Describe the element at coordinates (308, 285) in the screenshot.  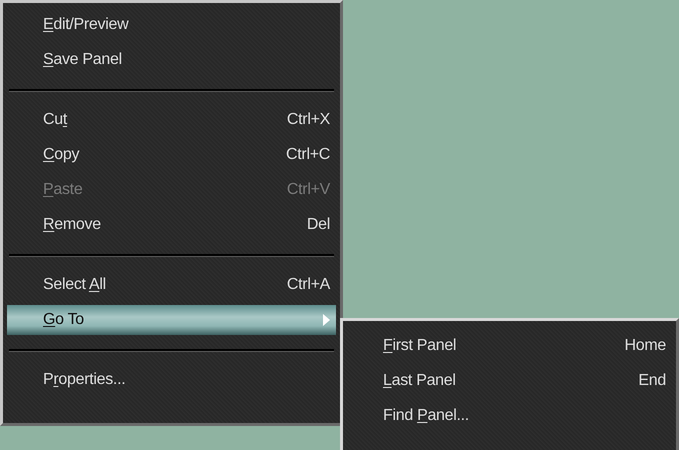
I see `shortcut-label: Ctrl+A` at that location.